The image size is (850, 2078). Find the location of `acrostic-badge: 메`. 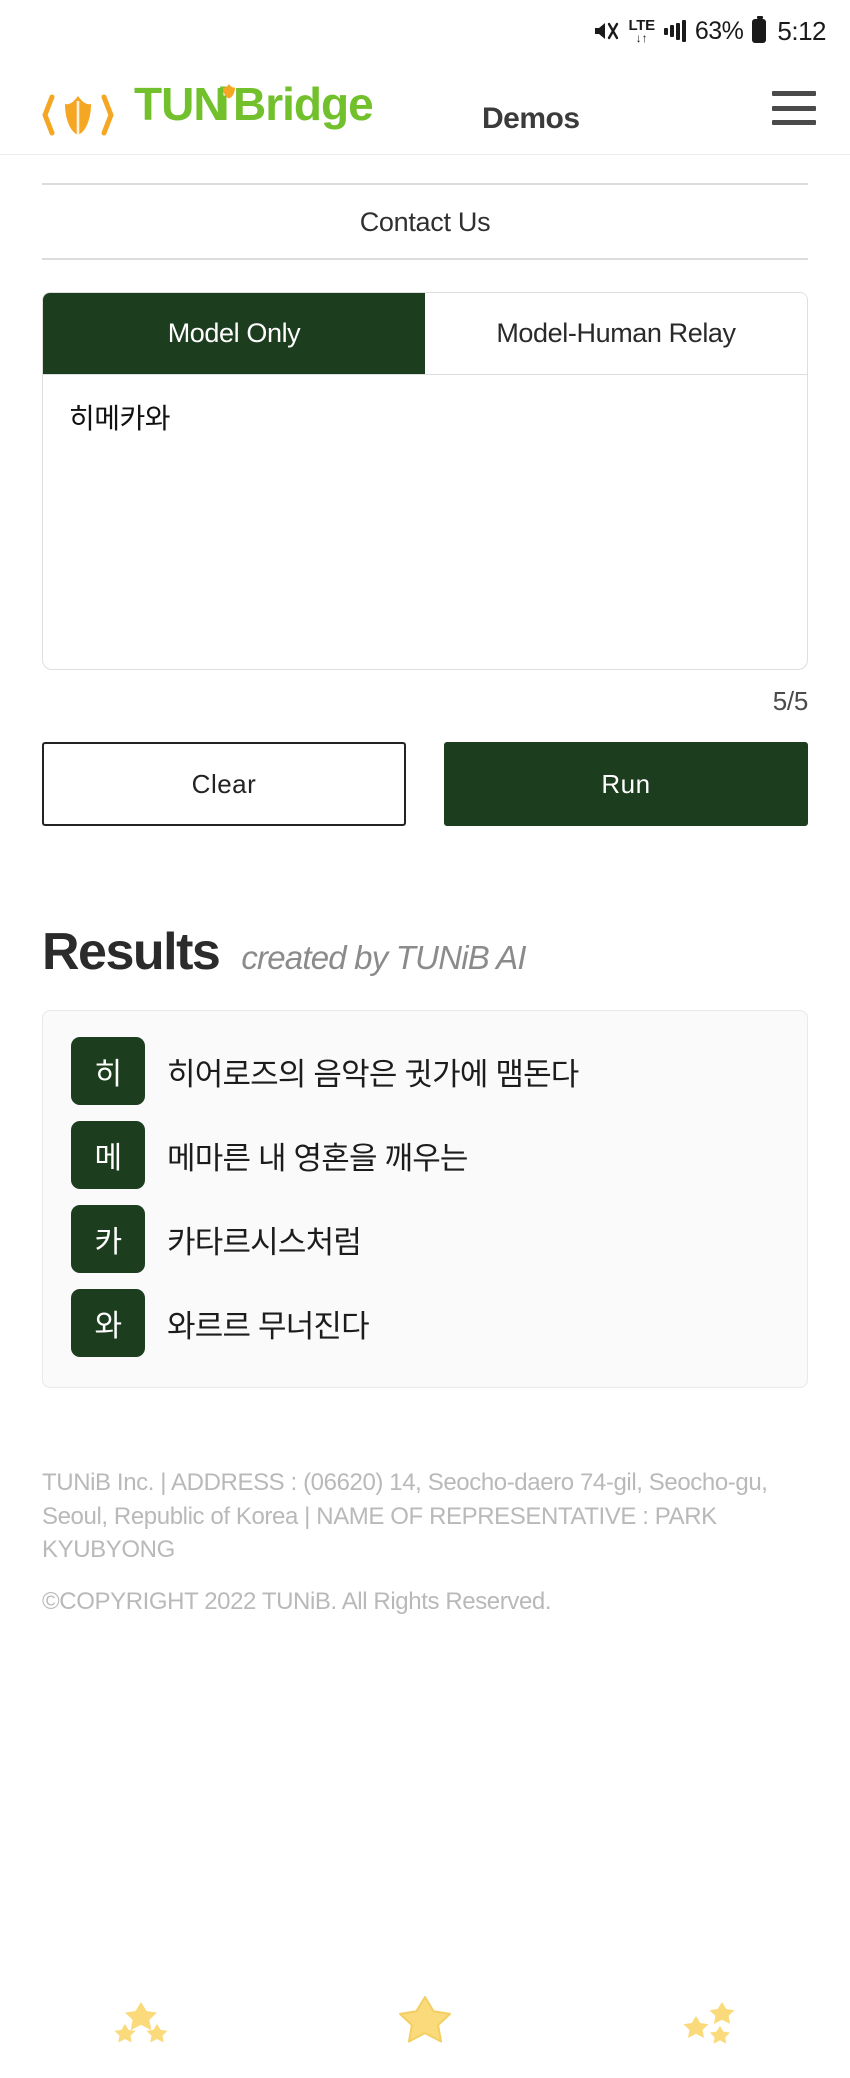

acrostic-badge: 메 is located at coordinates (108, 1155).